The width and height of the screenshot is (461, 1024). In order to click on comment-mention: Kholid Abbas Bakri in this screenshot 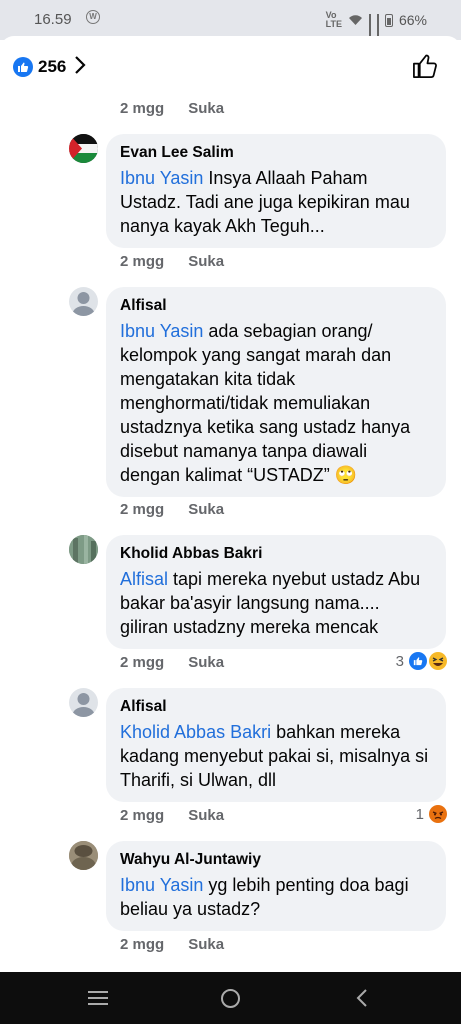, I will do `click(195, 732)`.